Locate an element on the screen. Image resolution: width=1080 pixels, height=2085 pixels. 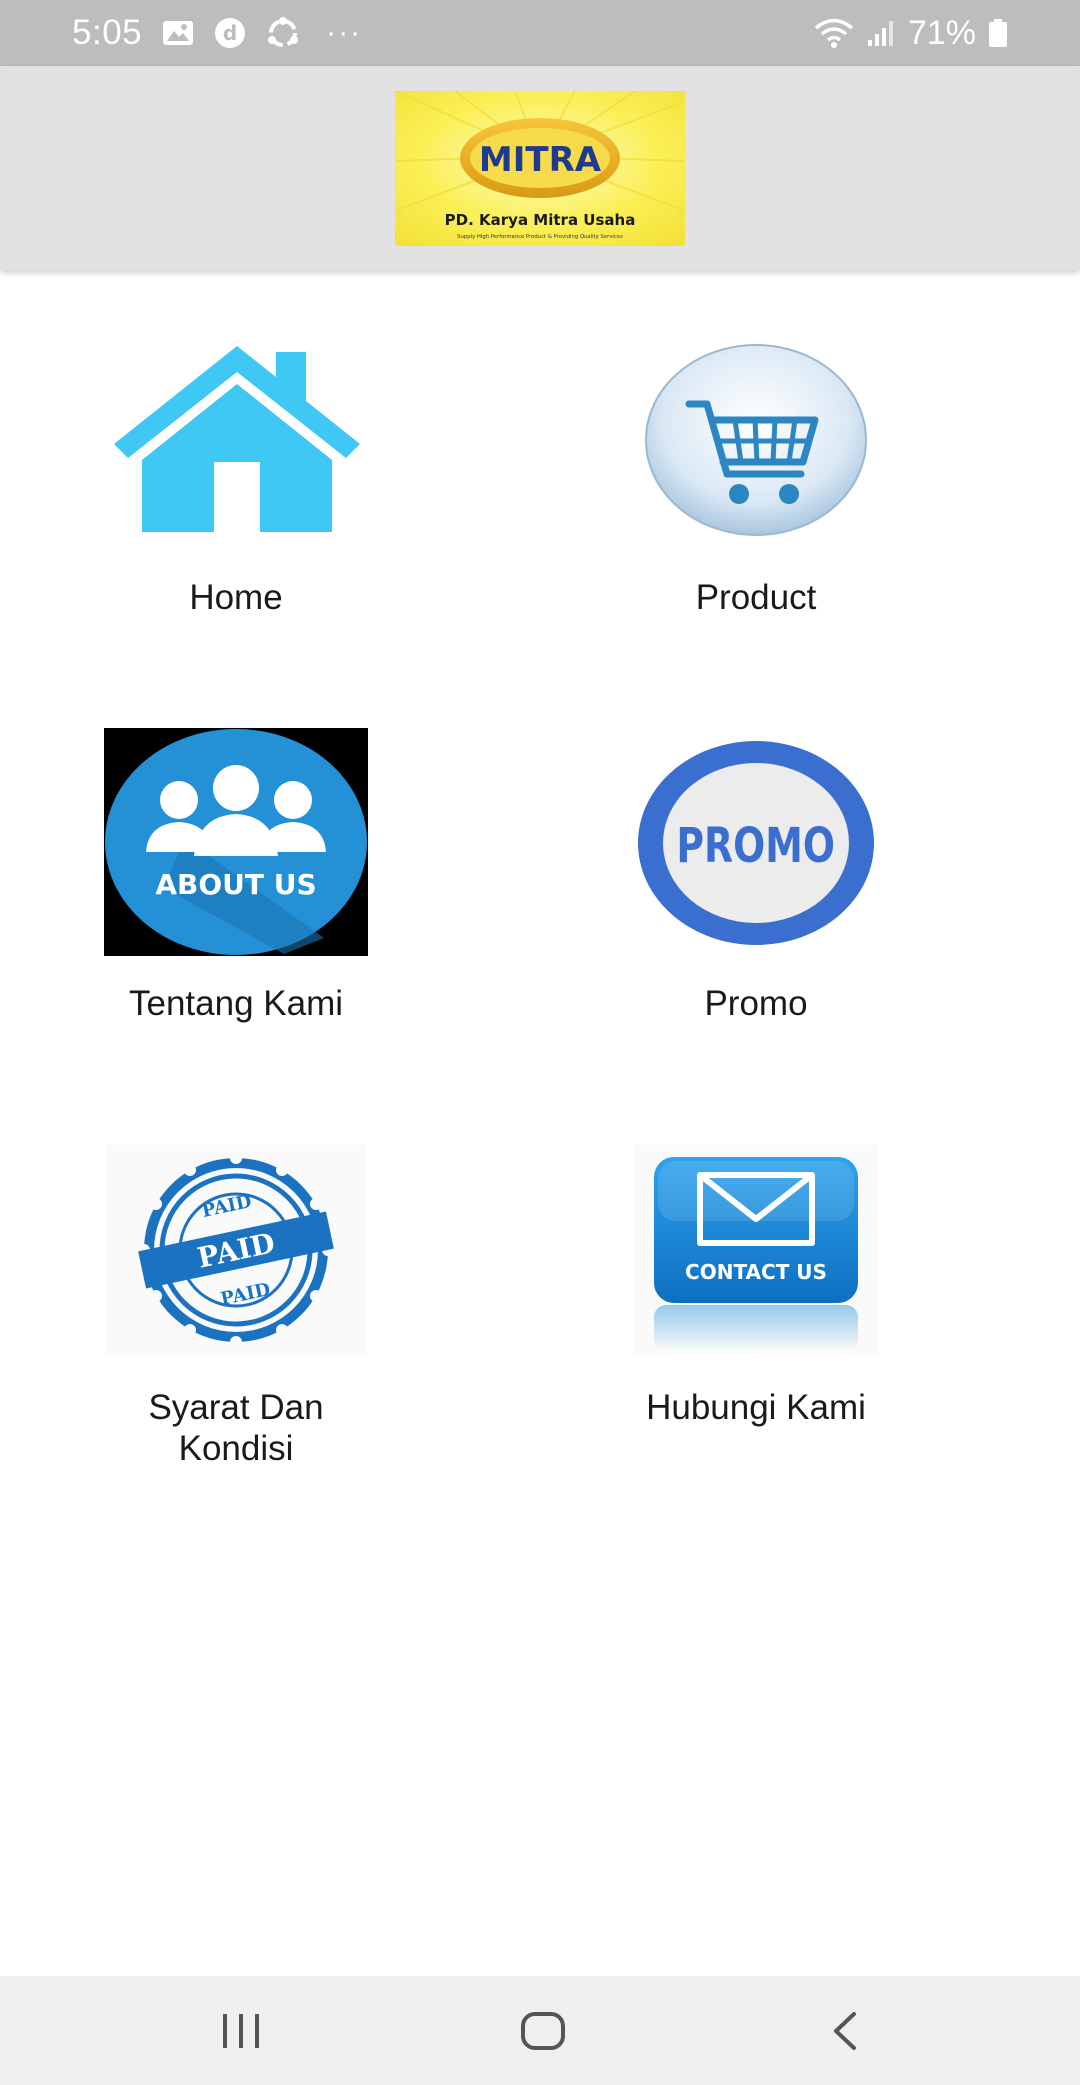
menu-contact: CONTACT US Hubungi Kami is located at coordinates (756, 1285).